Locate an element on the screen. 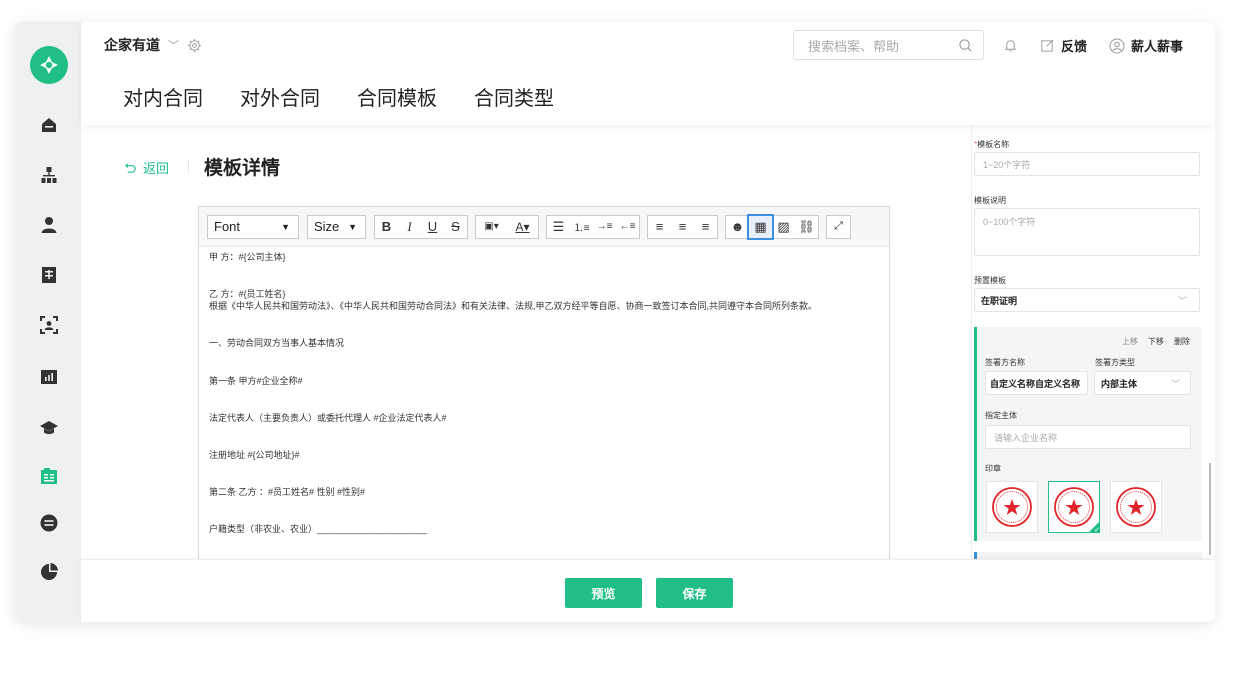 The height and width of the screenshot is (695, 1247). indent-icon: →≡ is located at coordinates (604, 227).